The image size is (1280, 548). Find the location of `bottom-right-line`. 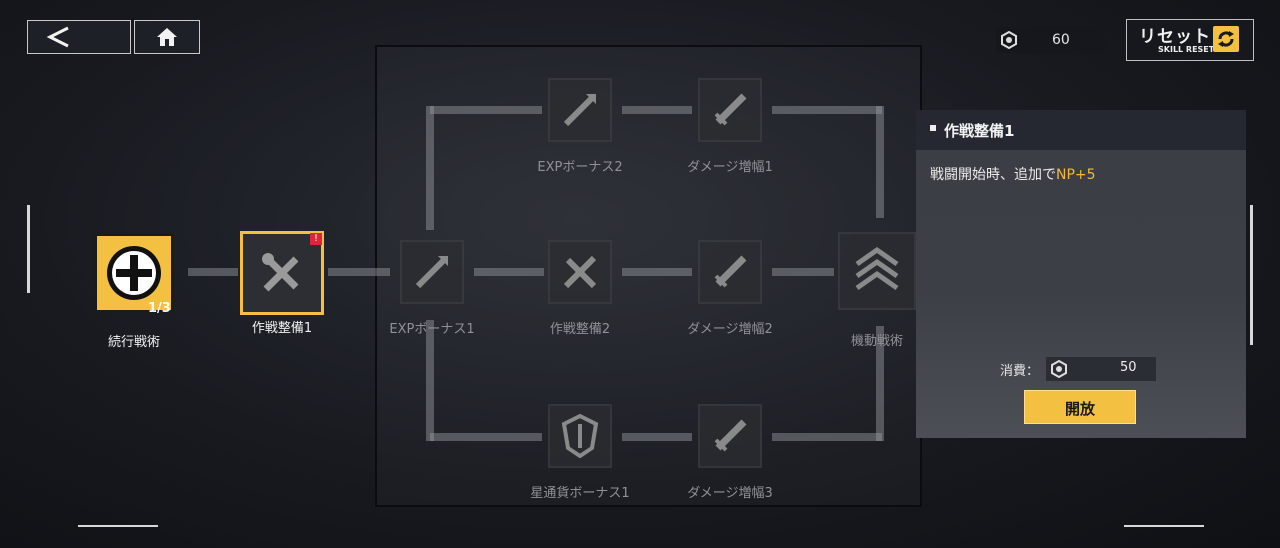

bottom-right-line is located at coordinates (1164, 526).